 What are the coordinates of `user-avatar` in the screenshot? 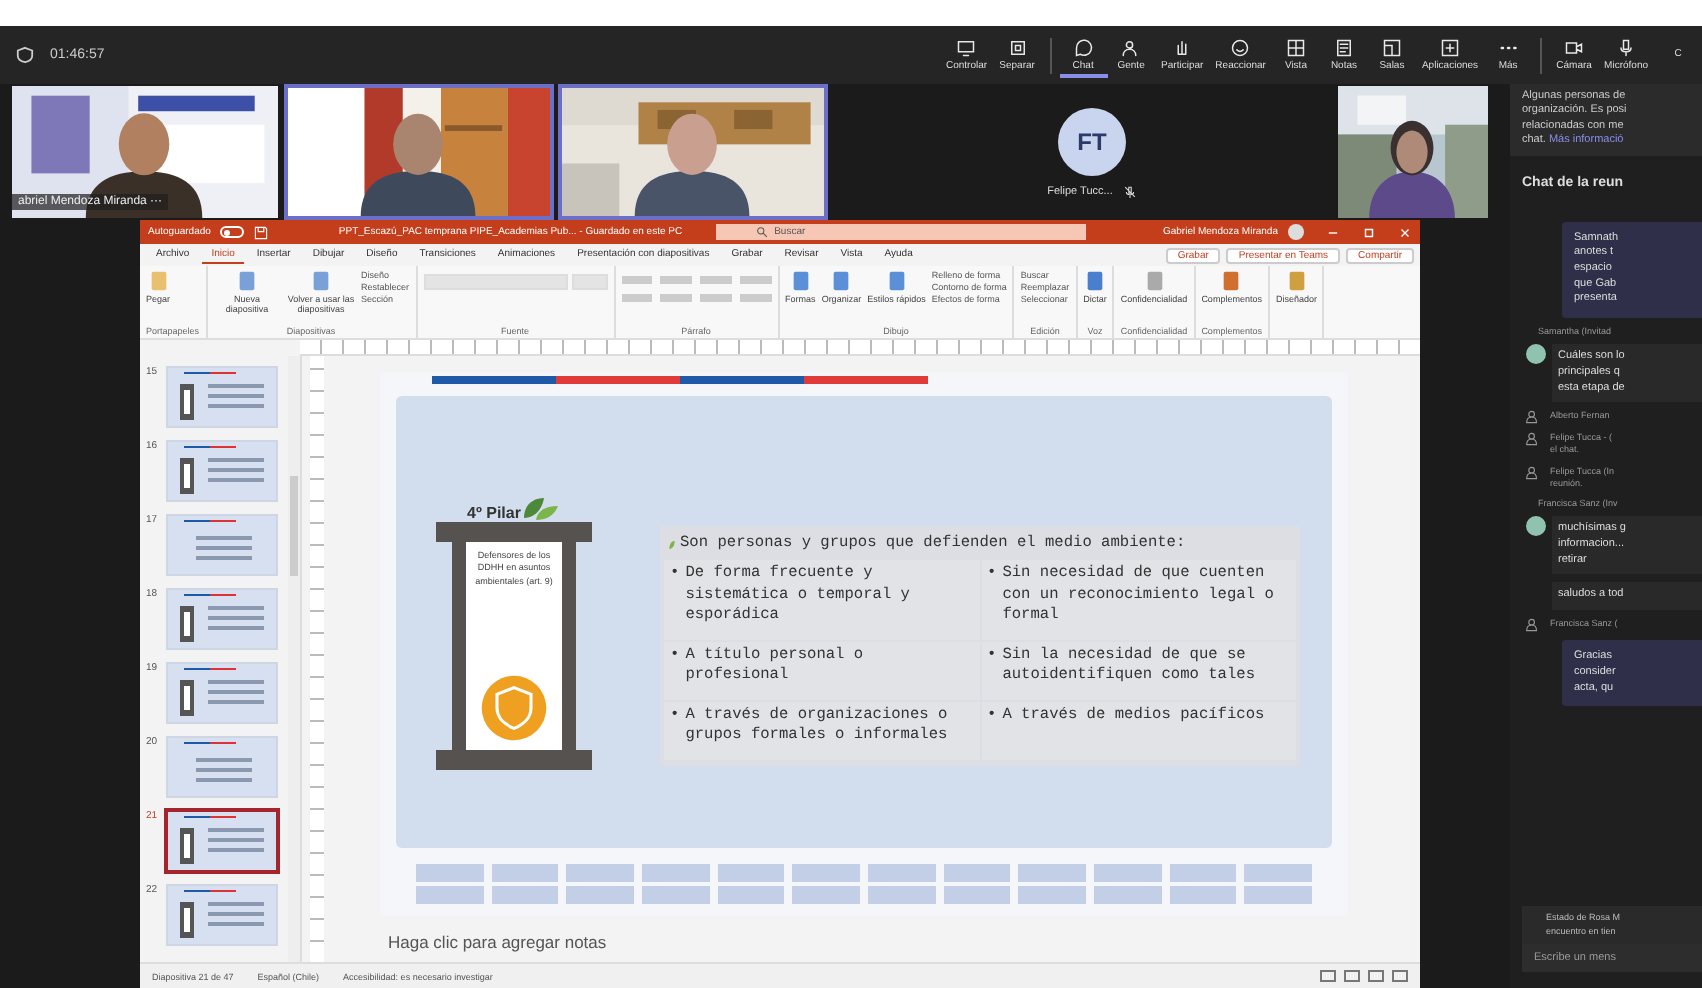 It's located at (1296, 232).